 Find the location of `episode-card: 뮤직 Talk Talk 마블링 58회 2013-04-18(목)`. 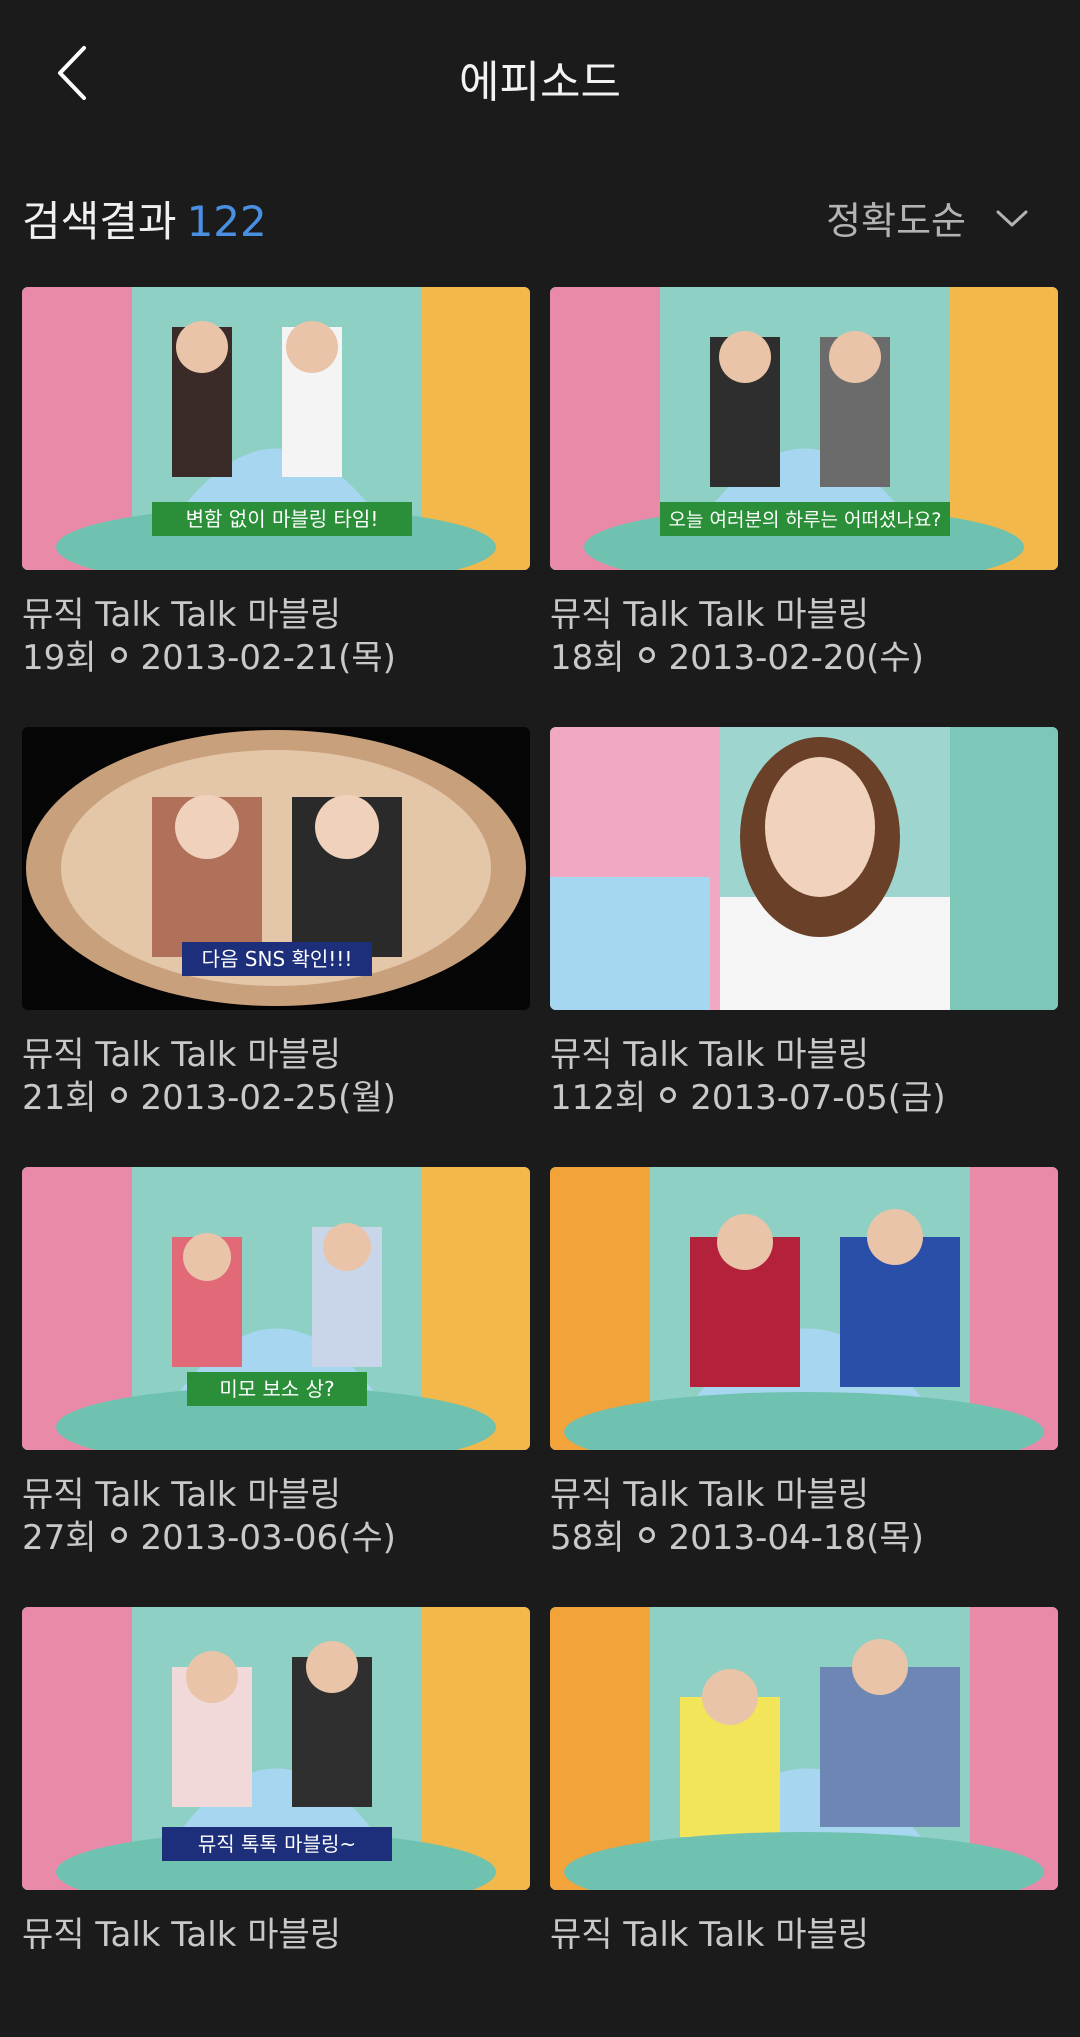

episode-card: 뮤직 Talk Talk 마블링 58회 2013-04-18(목) is located at coordinates (804, 1382).